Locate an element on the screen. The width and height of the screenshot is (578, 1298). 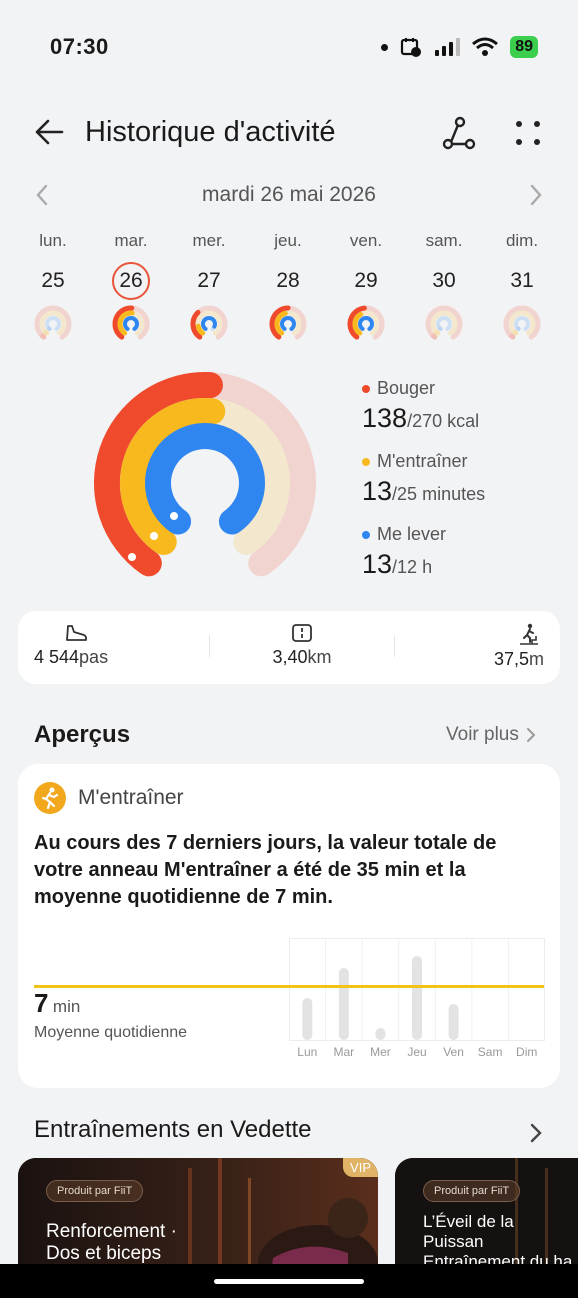
red-dot-icon is located at coordinates (366, 388).